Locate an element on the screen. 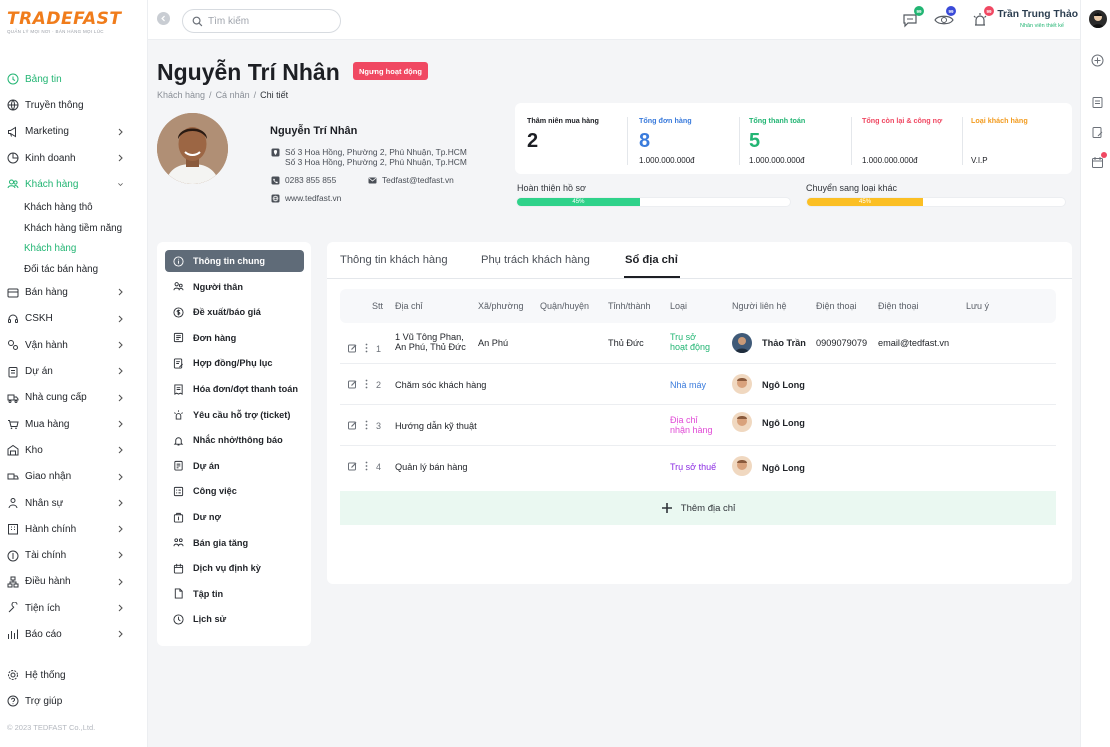 The image size is (1110, 747). detail-menu-item: Yêu cầu hỗ trợ (ticket) is located at coordinates (234, 415).